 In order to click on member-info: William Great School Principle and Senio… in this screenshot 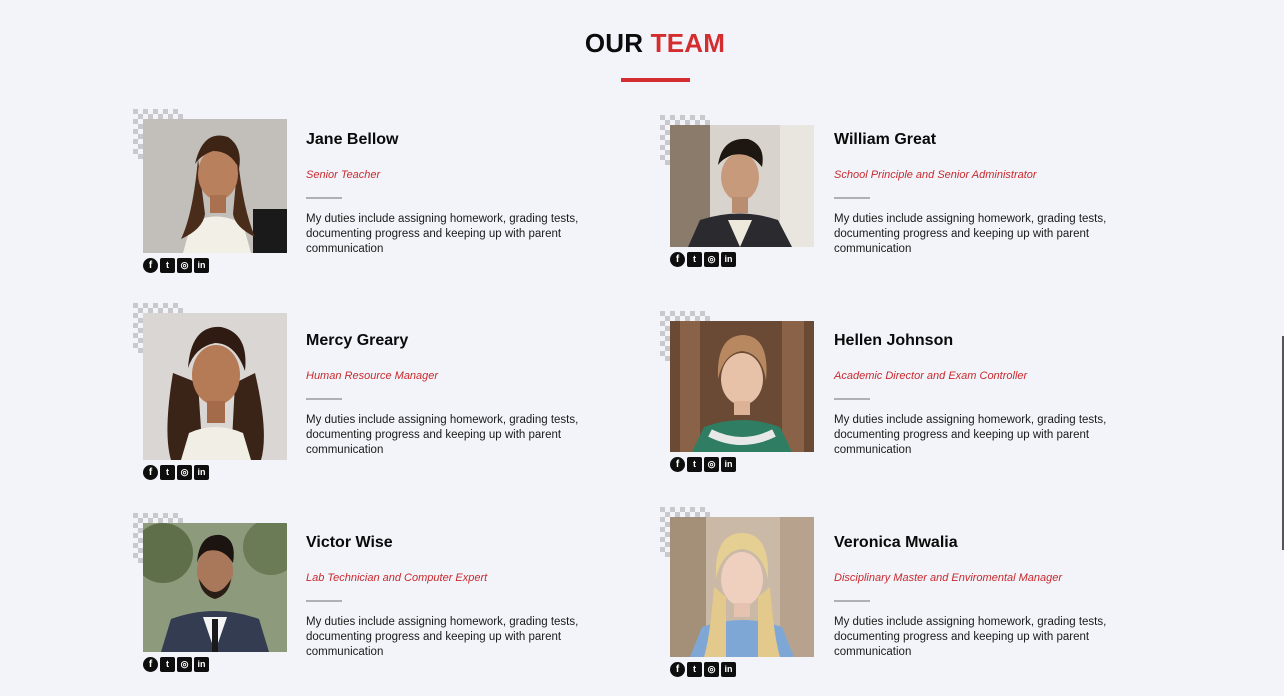, I will do `click(984, 194)`.